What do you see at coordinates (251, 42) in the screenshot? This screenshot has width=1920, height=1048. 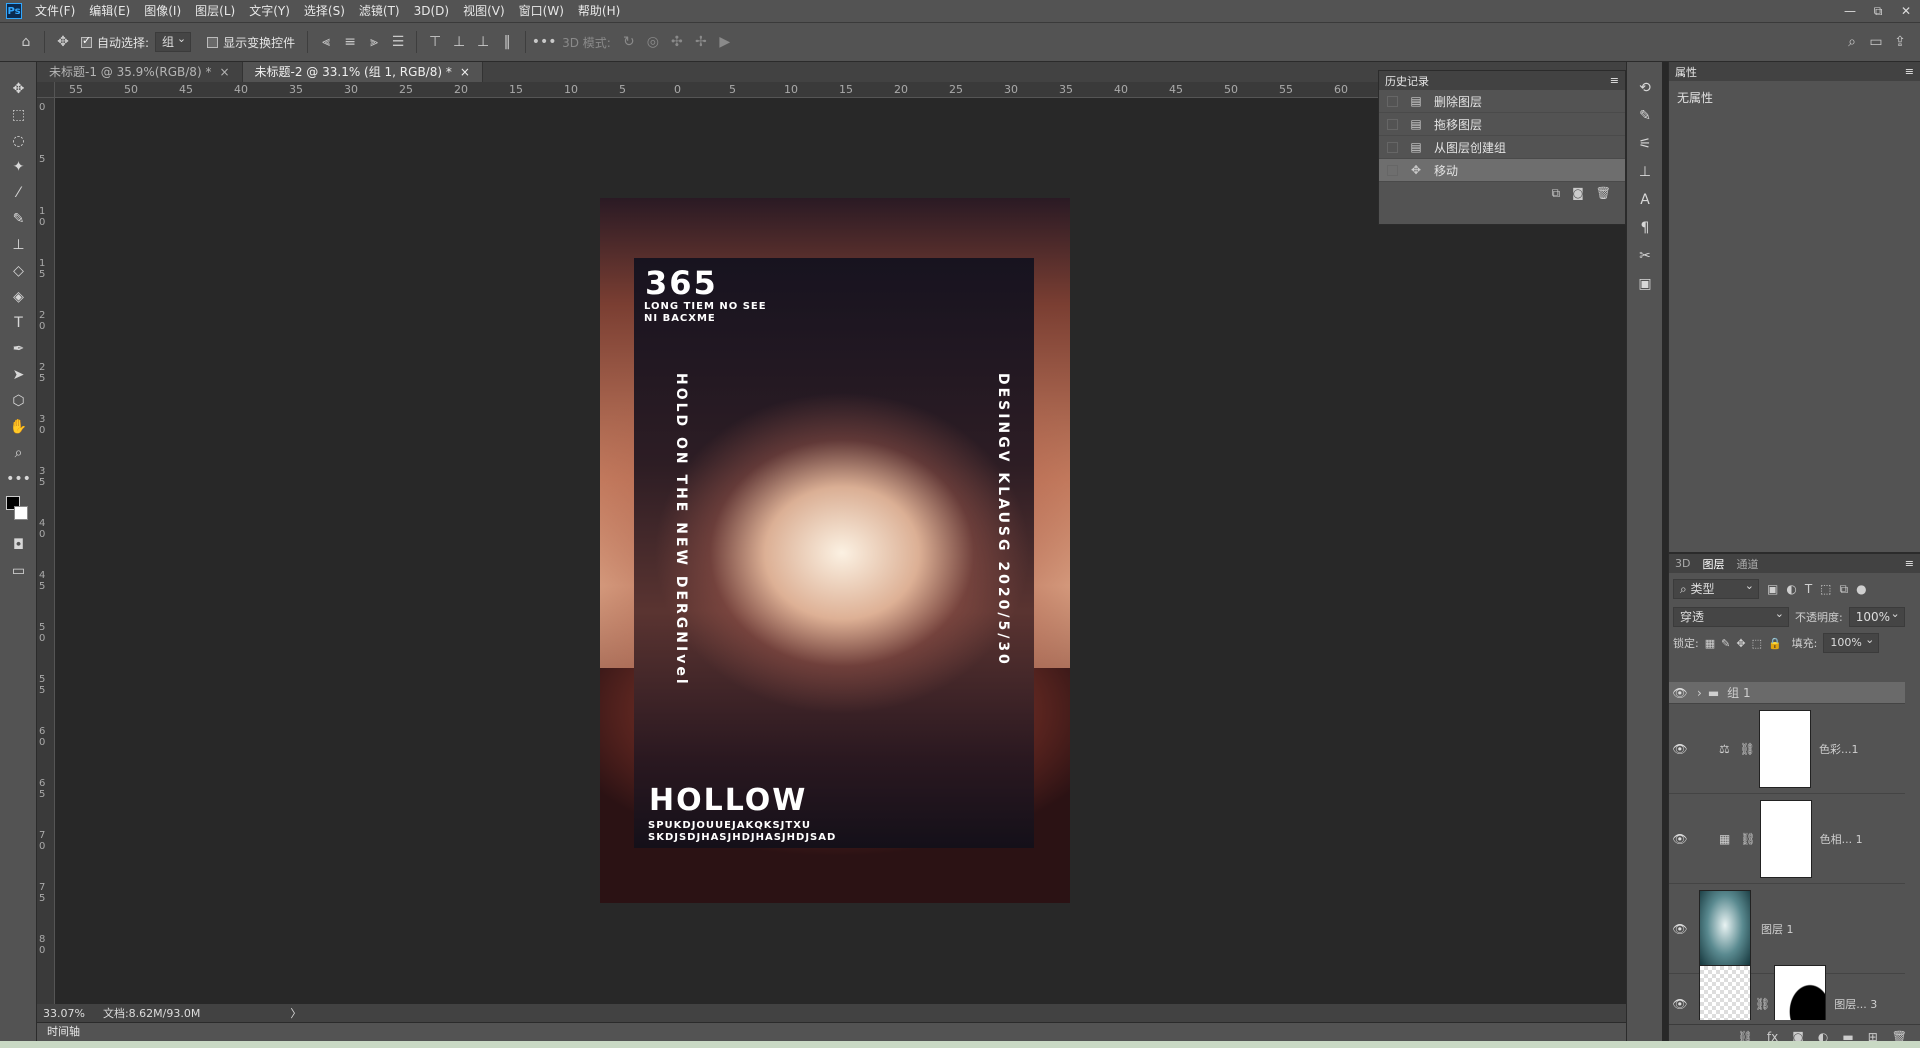 I see `show-transform-checkbox: 显示变换控件` at bounding box center [251, 42].